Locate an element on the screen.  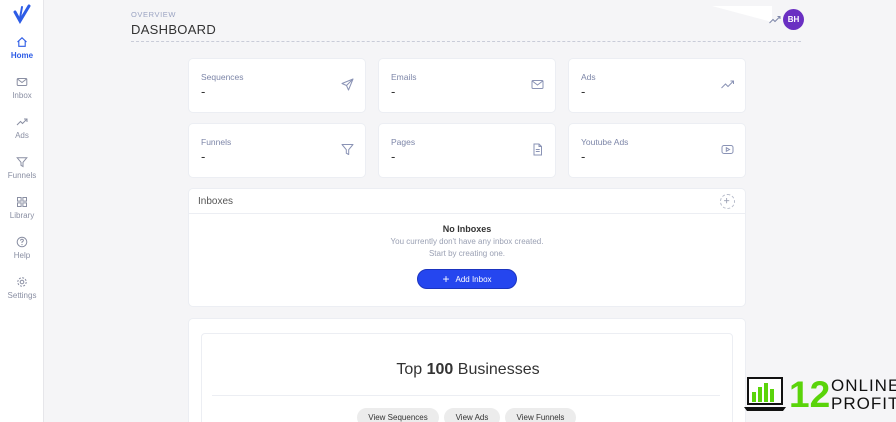
title-prefix: Top is located at coordinates (409, 369).